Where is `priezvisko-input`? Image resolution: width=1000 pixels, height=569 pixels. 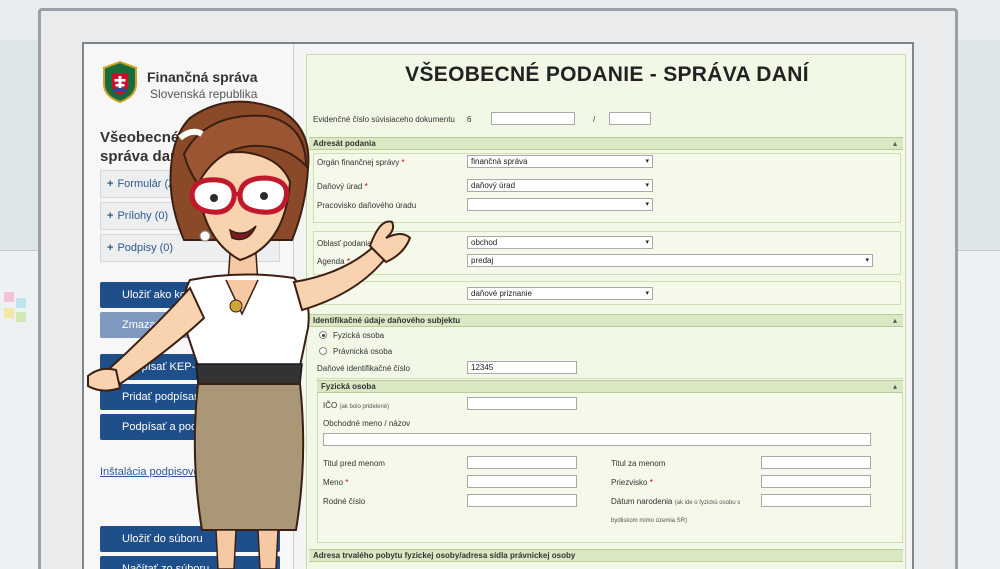
priezvisko-input is located at coordinates (816, 481).